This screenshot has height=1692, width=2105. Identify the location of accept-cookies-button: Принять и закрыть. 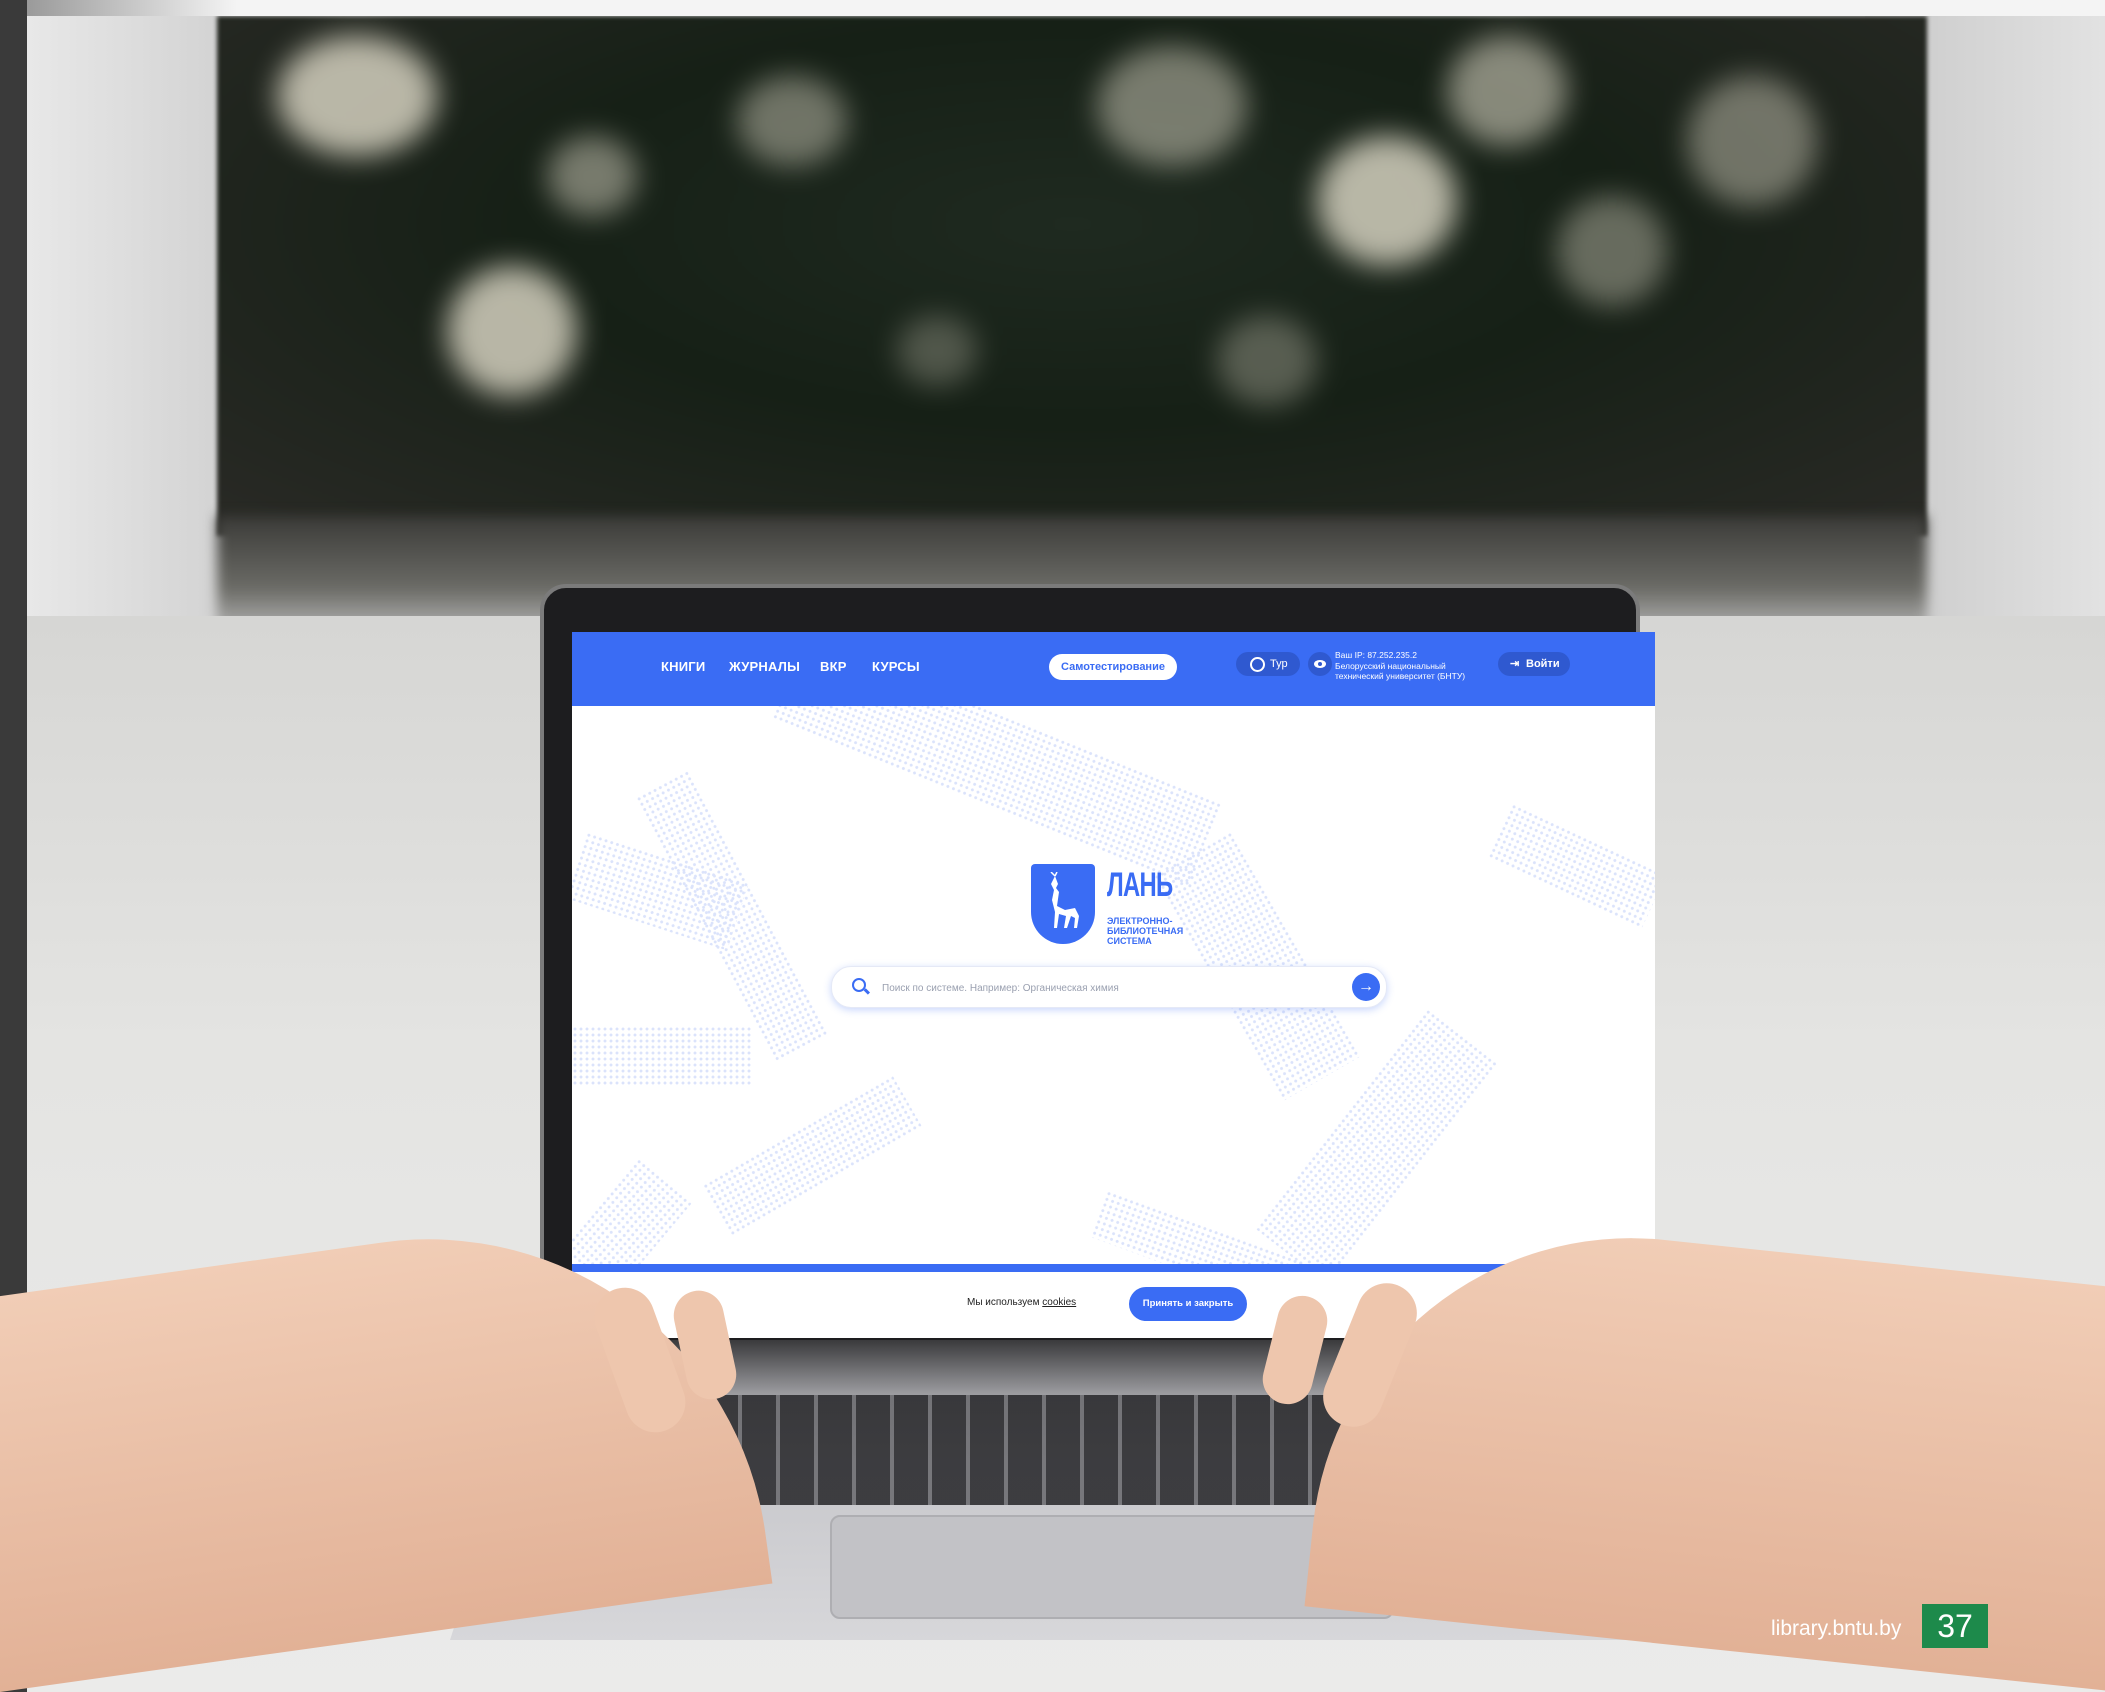
(1188, 1304).